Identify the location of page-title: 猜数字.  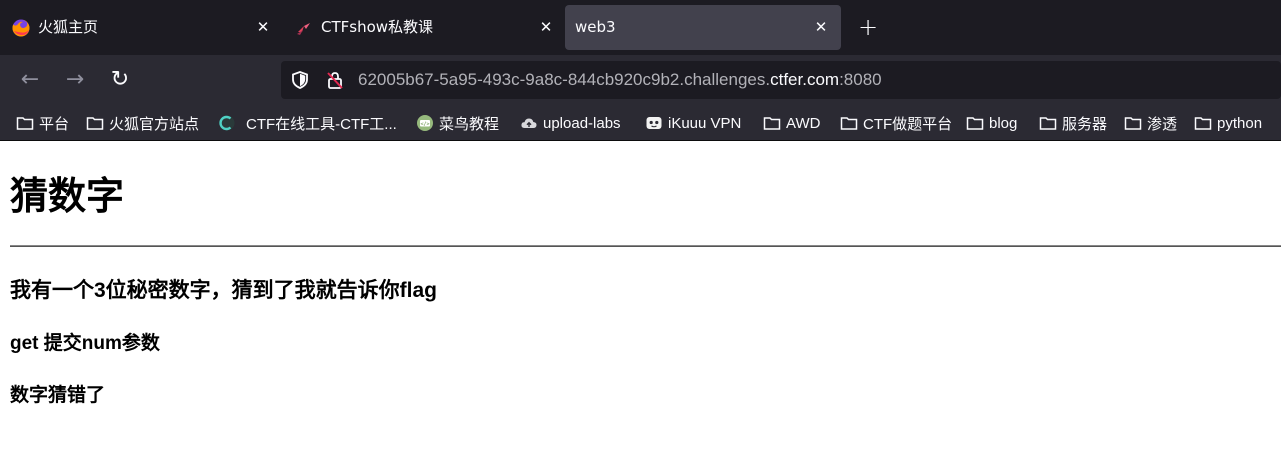
(67, 197).